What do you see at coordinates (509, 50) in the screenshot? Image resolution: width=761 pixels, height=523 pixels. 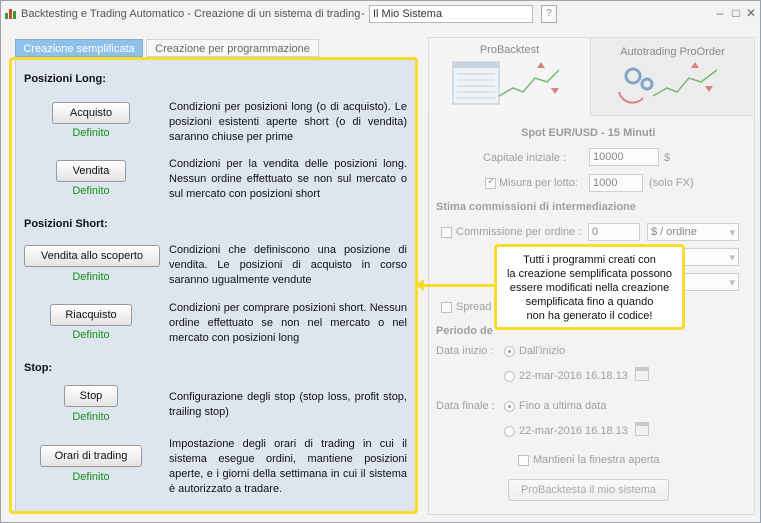 I see `tab-probacktest-label: ProBacktest` at bounding box center [509, 50].